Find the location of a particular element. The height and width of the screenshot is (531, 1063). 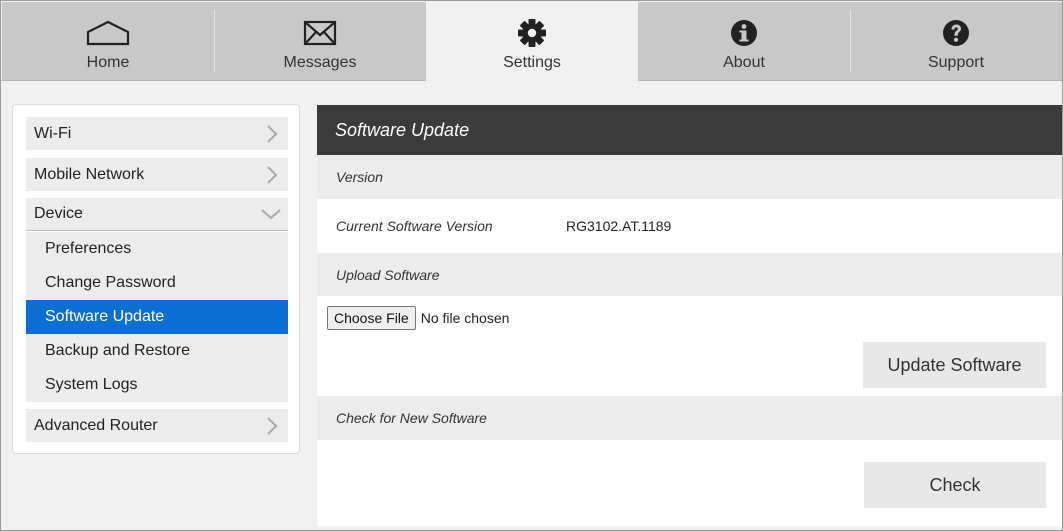

tab-home-label: Home is located at coordinates (108, 62).